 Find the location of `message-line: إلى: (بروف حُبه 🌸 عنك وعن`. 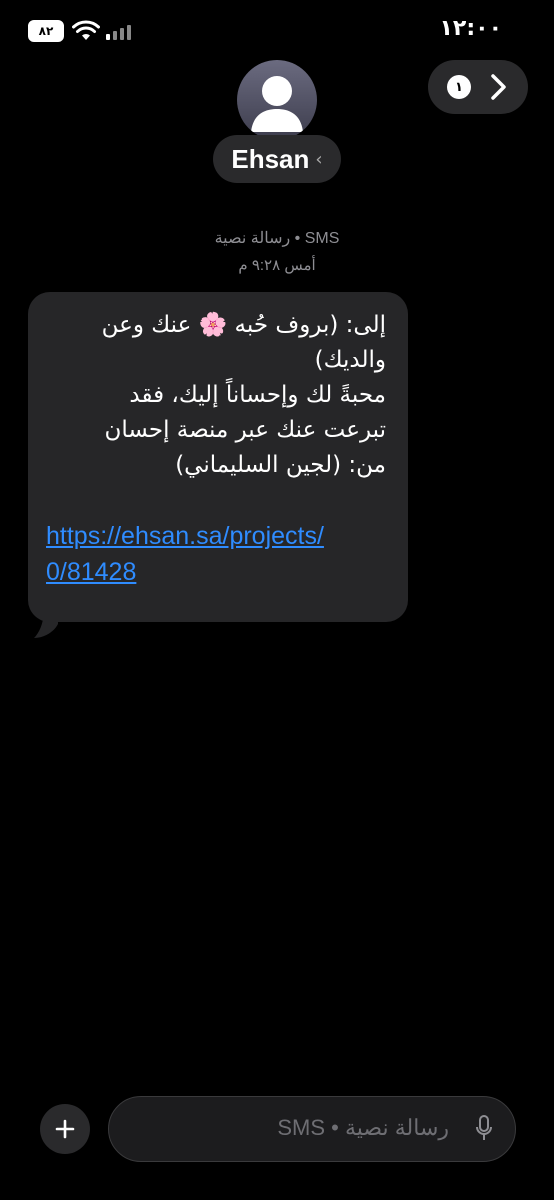

message-line: إلى: (بروف حُبه 🌸 عنك وعن is located at coordinates (243, 325).